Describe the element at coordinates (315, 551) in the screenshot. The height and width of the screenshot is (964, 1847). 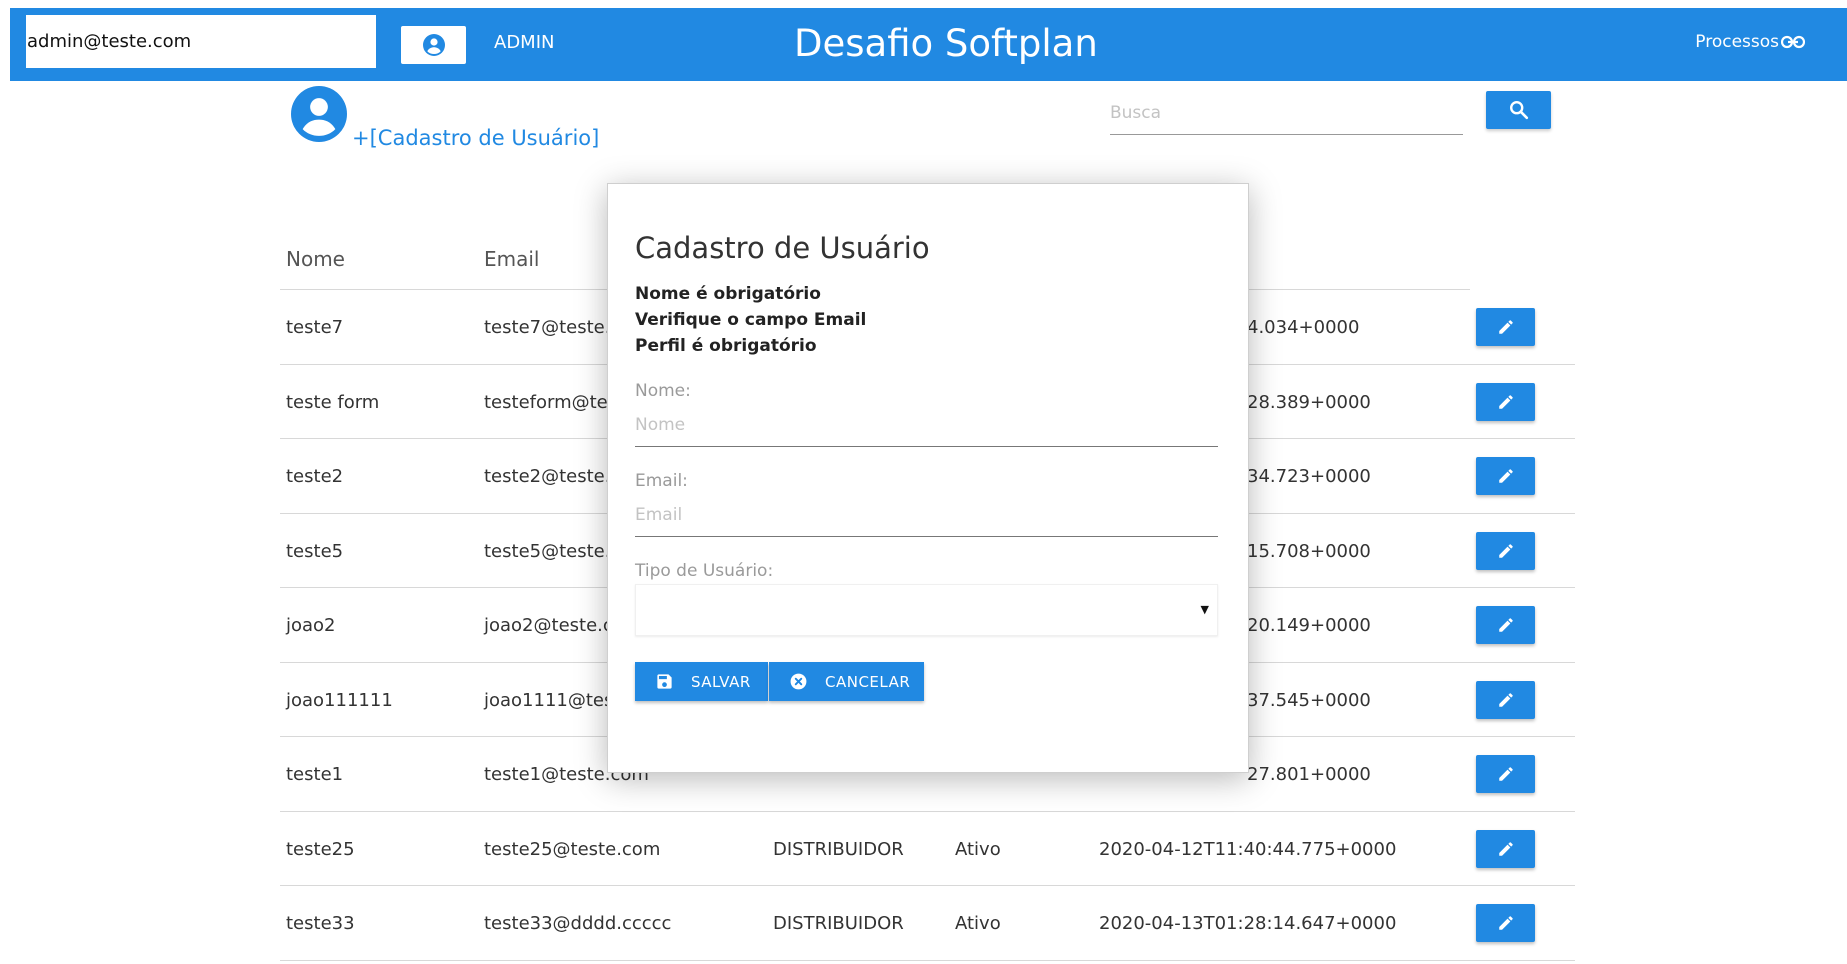
I see `cell-nome: teste5` at that location.